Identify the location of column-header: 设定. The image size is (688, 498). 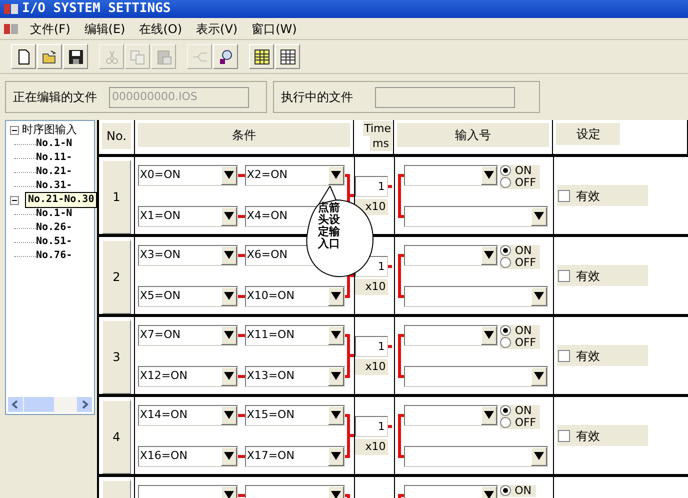
(588, 134).